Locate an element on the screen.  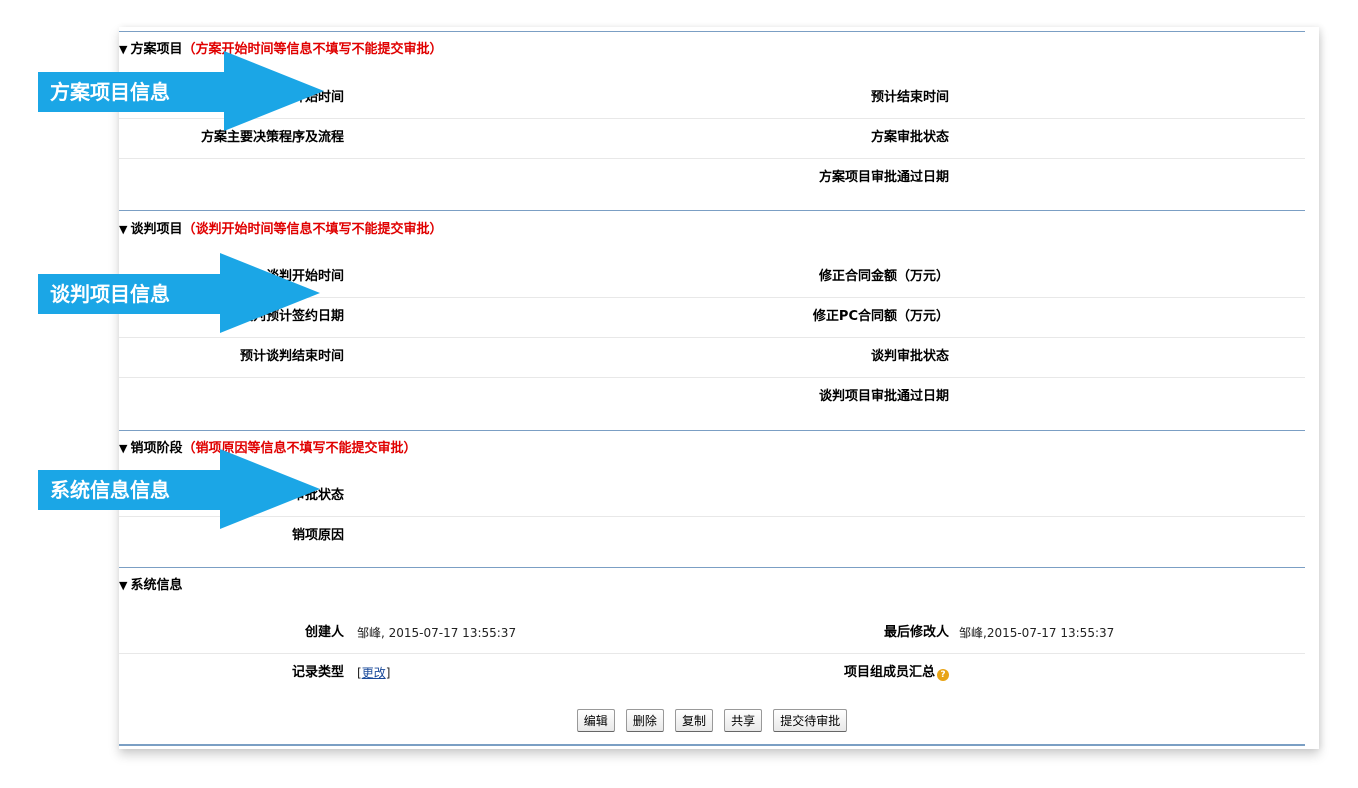
submit-for-approval-button: 提交待审批 is located at coordinates (810, 720).